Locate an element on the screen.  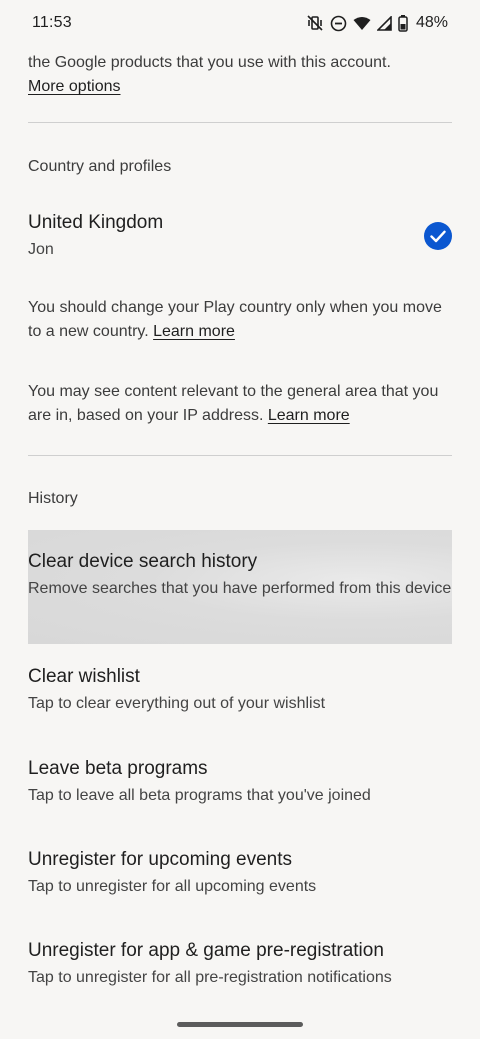
country-row-united-kingdom: United Kingdom Jon is located at coordinates (240, 238).